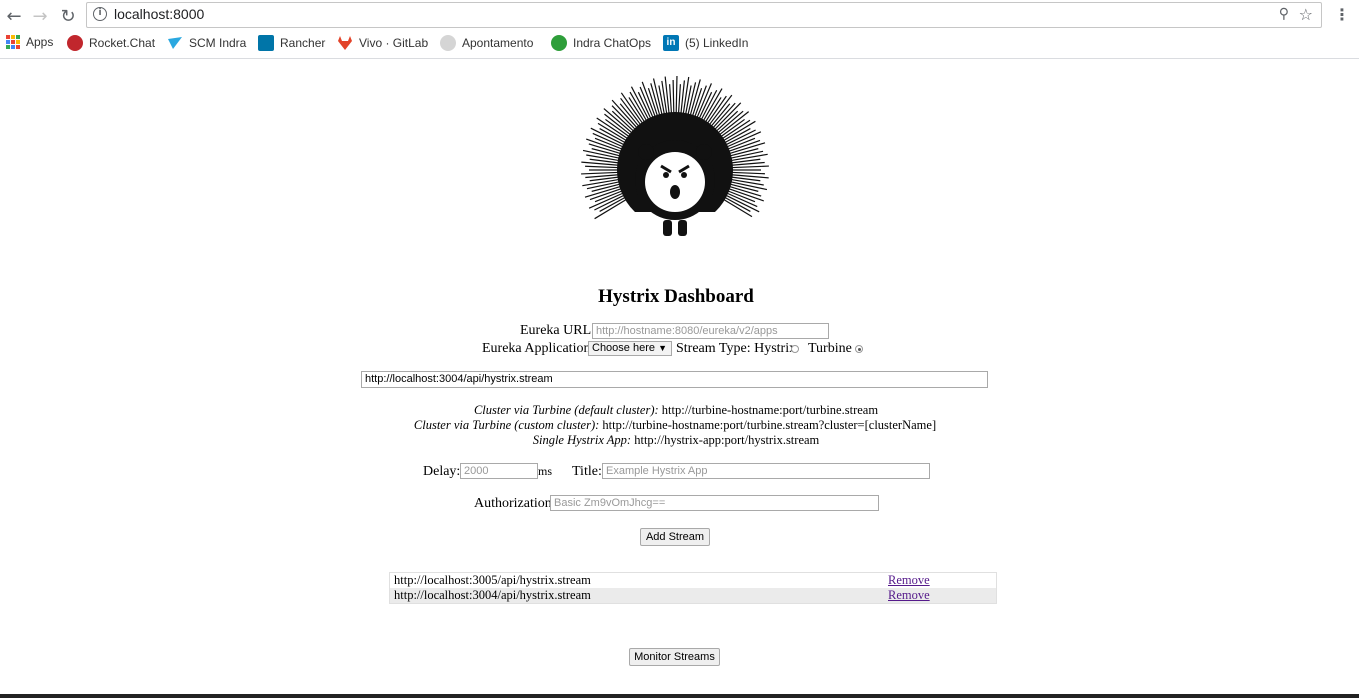  I want to click on radio-unchecked-icon, so click(795, 349).